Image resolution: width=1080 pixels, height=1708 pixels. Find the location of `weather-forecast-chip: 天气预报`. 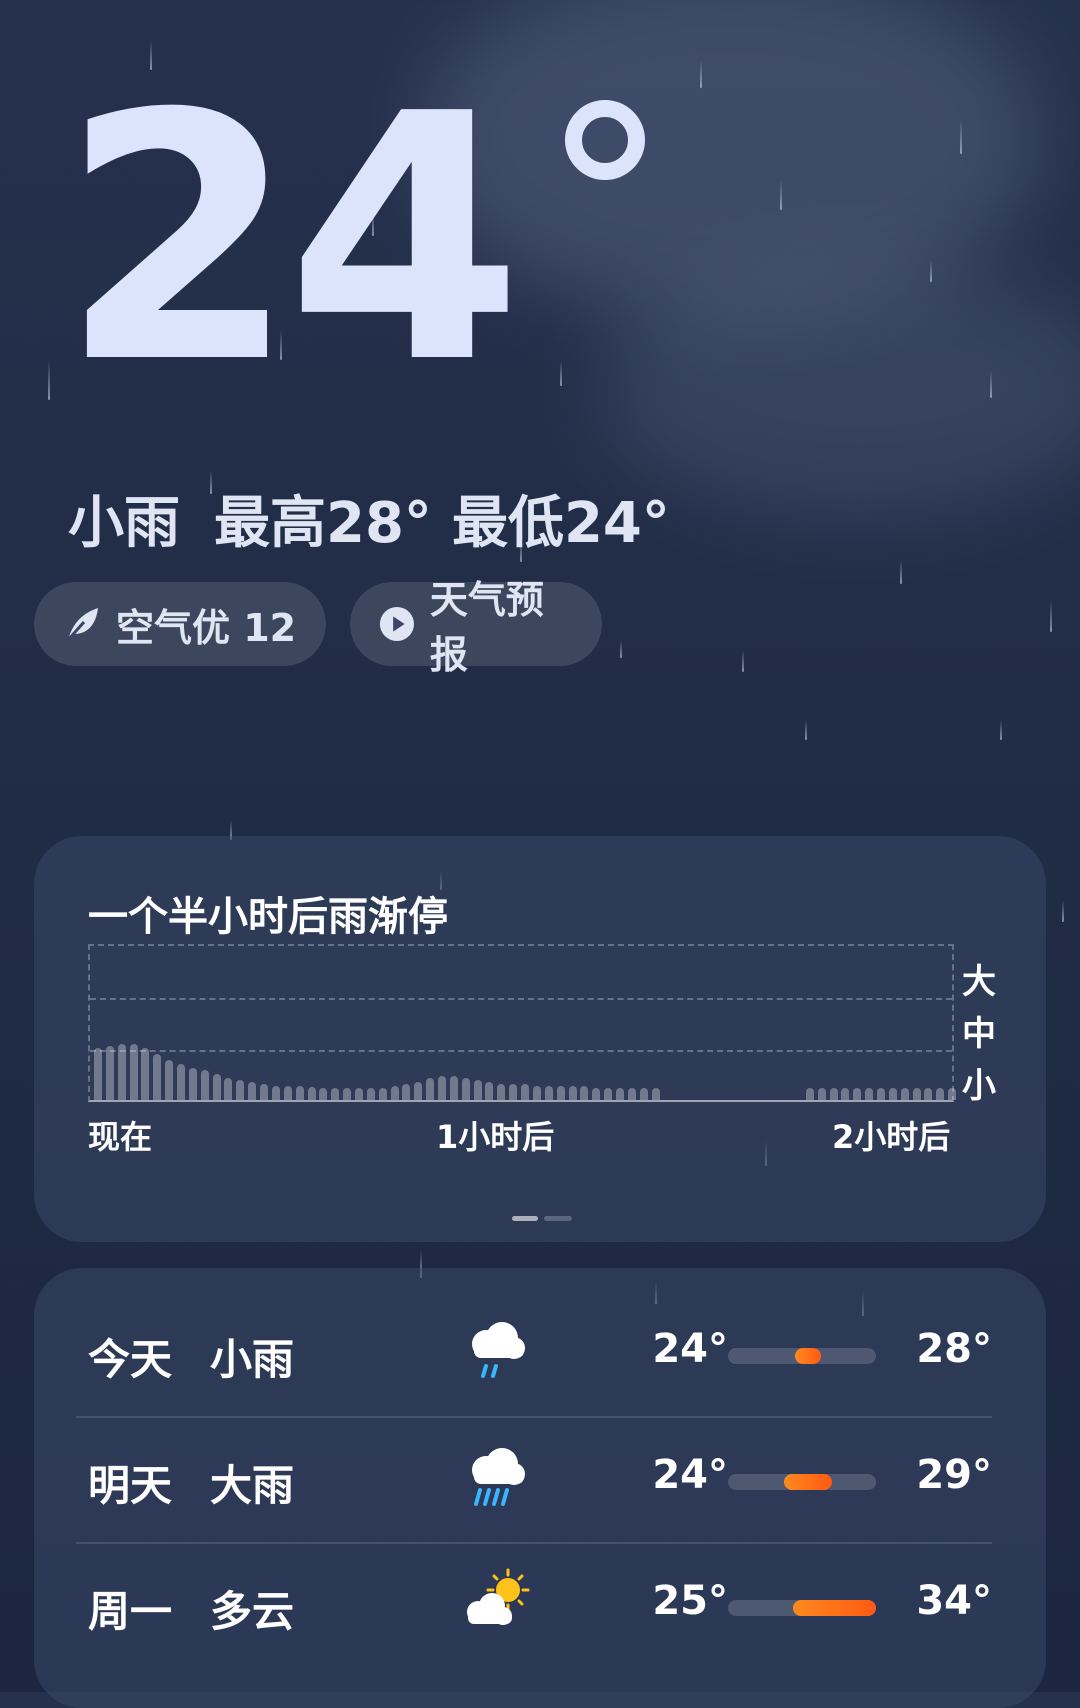

weather-forecast-chip: 天气预报 is located at coordinates (476, 627).